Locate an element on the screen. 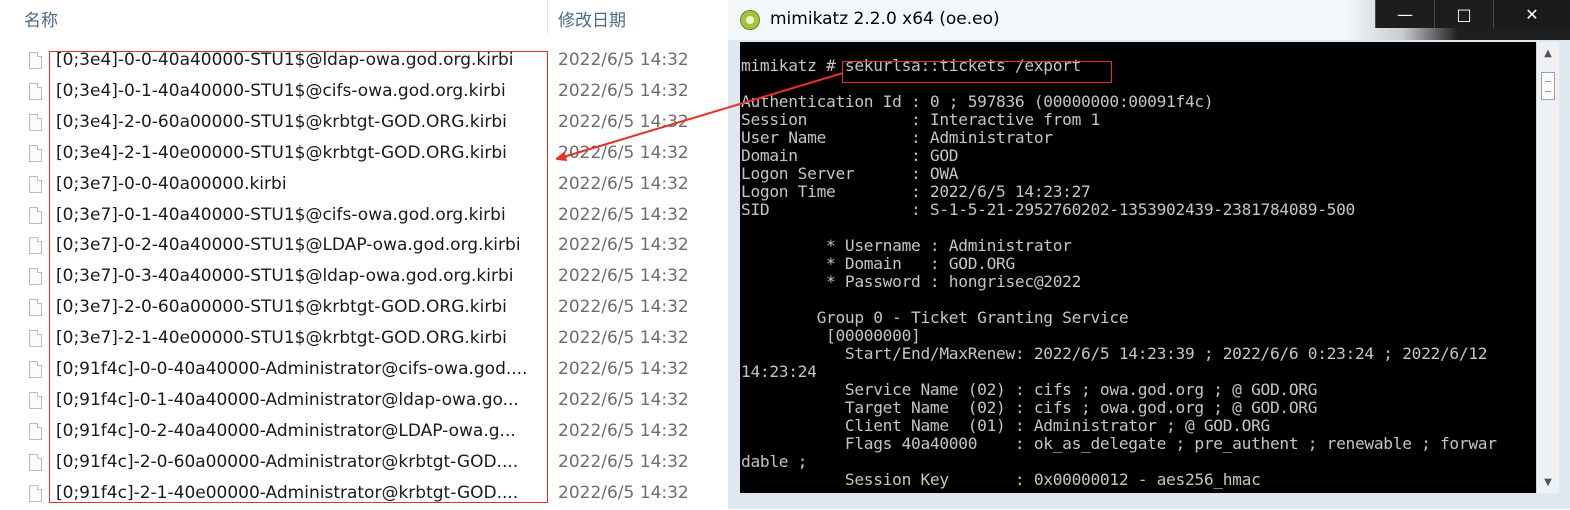 The width and height of the screenshot is (1570, 510). column-header: 名称 修改日期 is located at coordinates (364, 17).